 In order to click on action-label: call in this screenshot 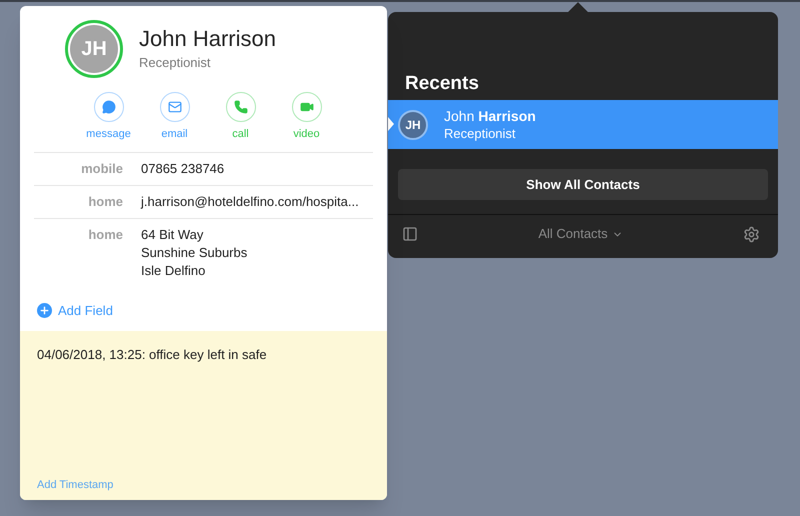, I will do `click(240, 134)`.